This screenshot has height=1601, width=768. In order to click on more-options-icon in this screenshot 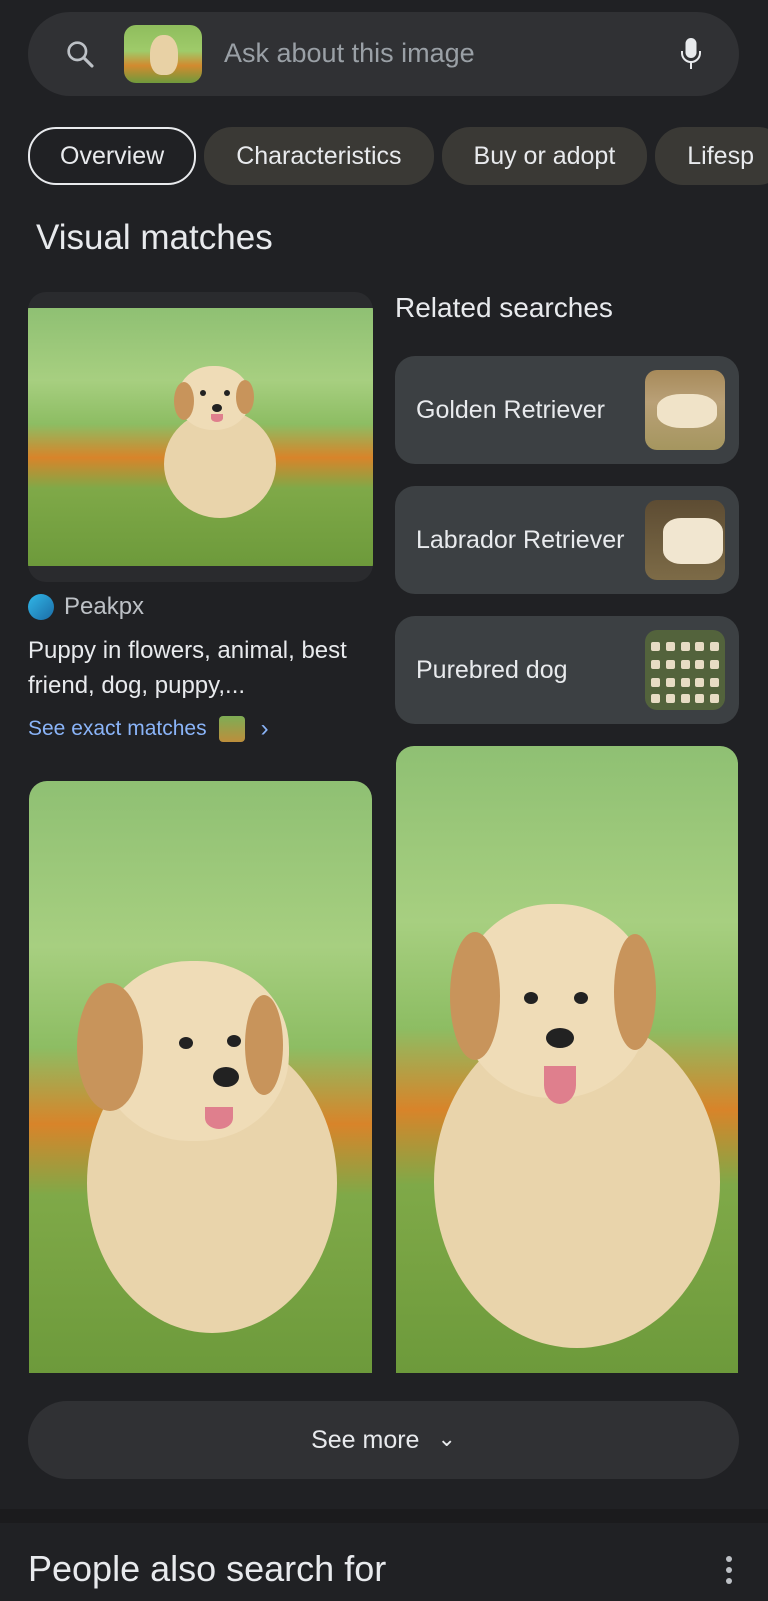, I will do `click(730, 1570)`.